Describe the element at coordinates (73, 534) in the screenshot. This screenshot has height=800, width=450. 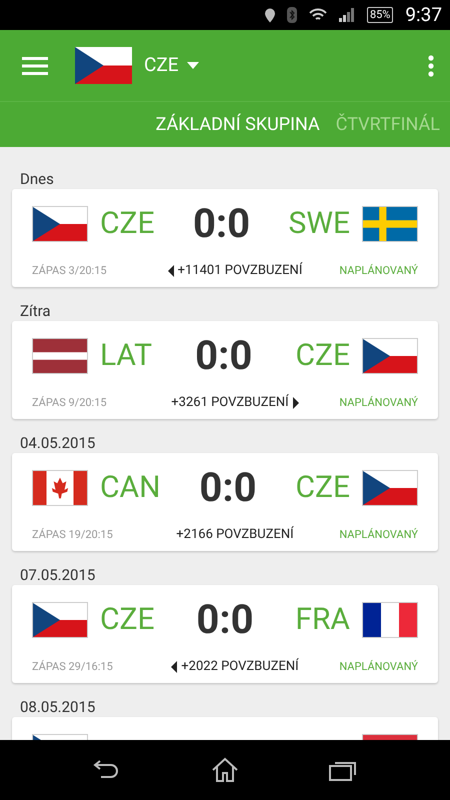
I see `match-info: ZÁPAS 19/20:15` at that location.